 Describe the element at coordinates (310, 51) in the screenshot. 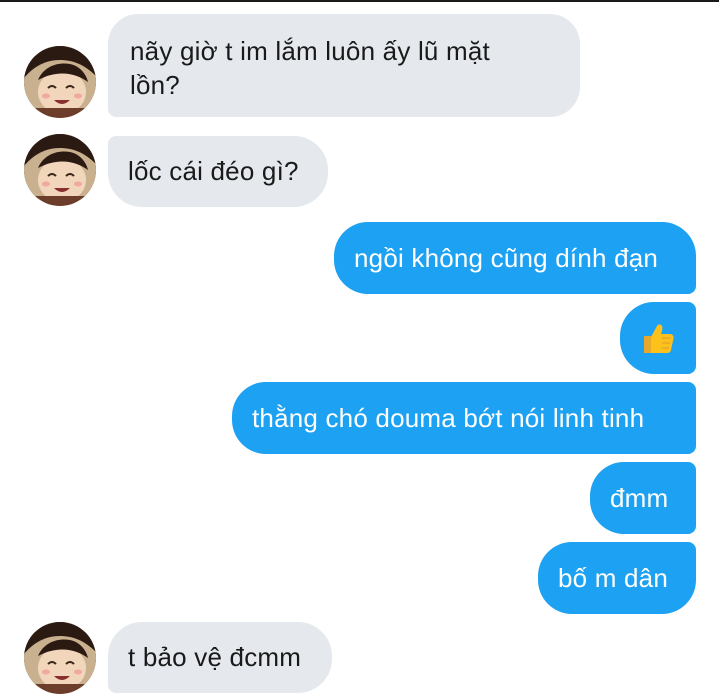

I see `message-text-line: nãy giờ t im lắm luôn ấy lũ mặt` at that location.